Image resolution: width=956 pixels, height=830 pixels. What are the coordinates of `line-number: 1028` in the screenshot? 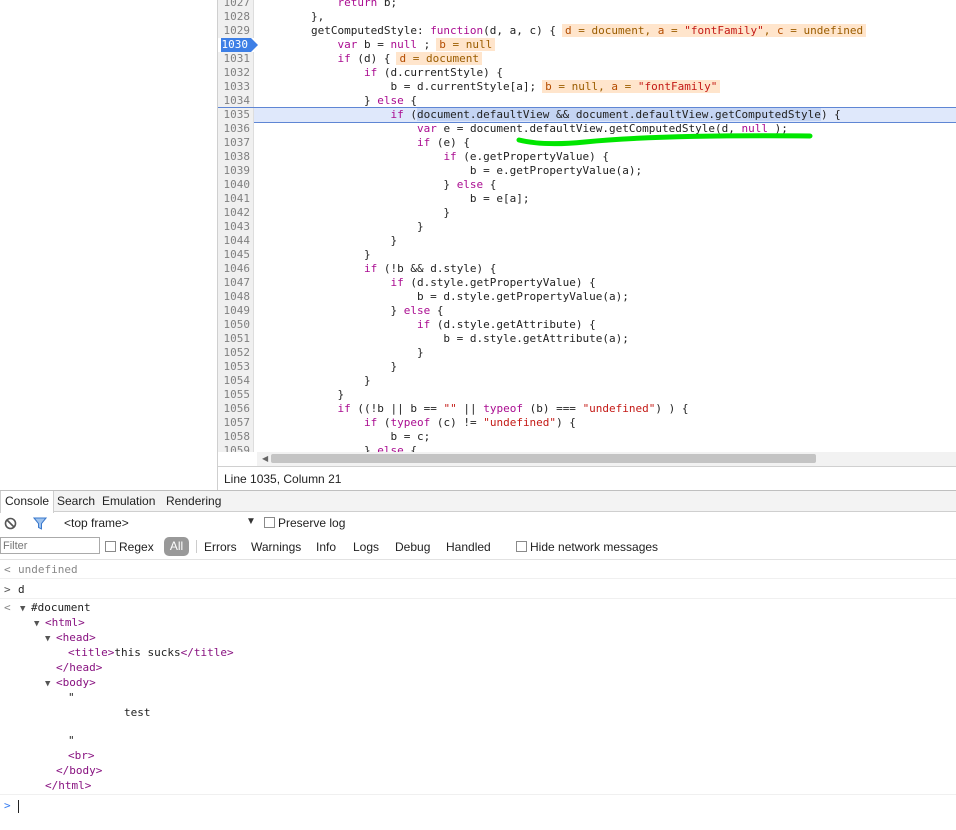 It's located at (236, 17).